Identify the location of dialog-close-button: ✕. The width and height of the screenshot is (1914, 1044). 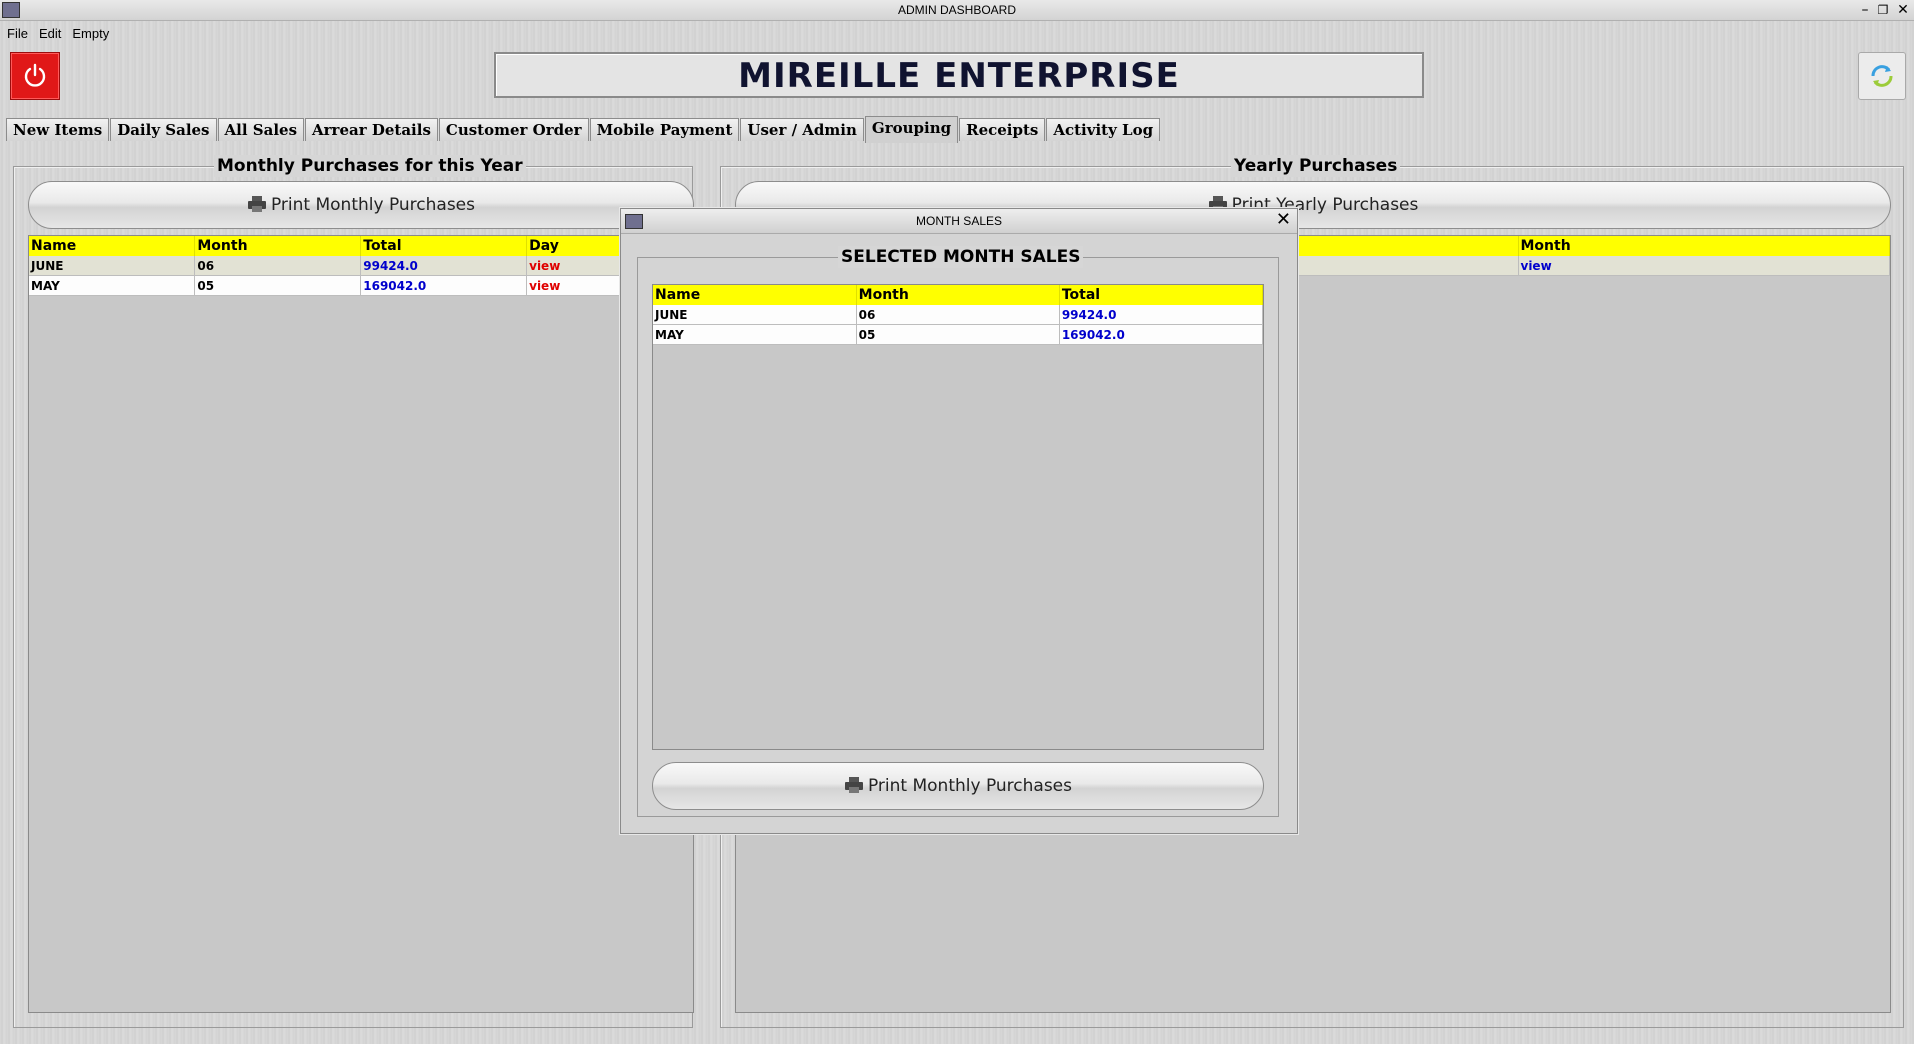
(1283, 220).